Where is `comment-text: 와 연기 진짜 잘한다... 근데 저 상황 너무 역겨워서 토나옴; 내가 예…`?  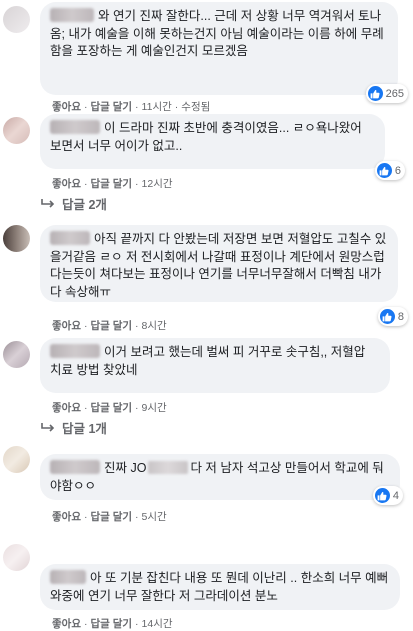 comment-text: 와 연기 진짜 잘한다... 근데 저 상황 너무 역겨워서 토나옴; 내가 예… is located at coordinates (217, 33).